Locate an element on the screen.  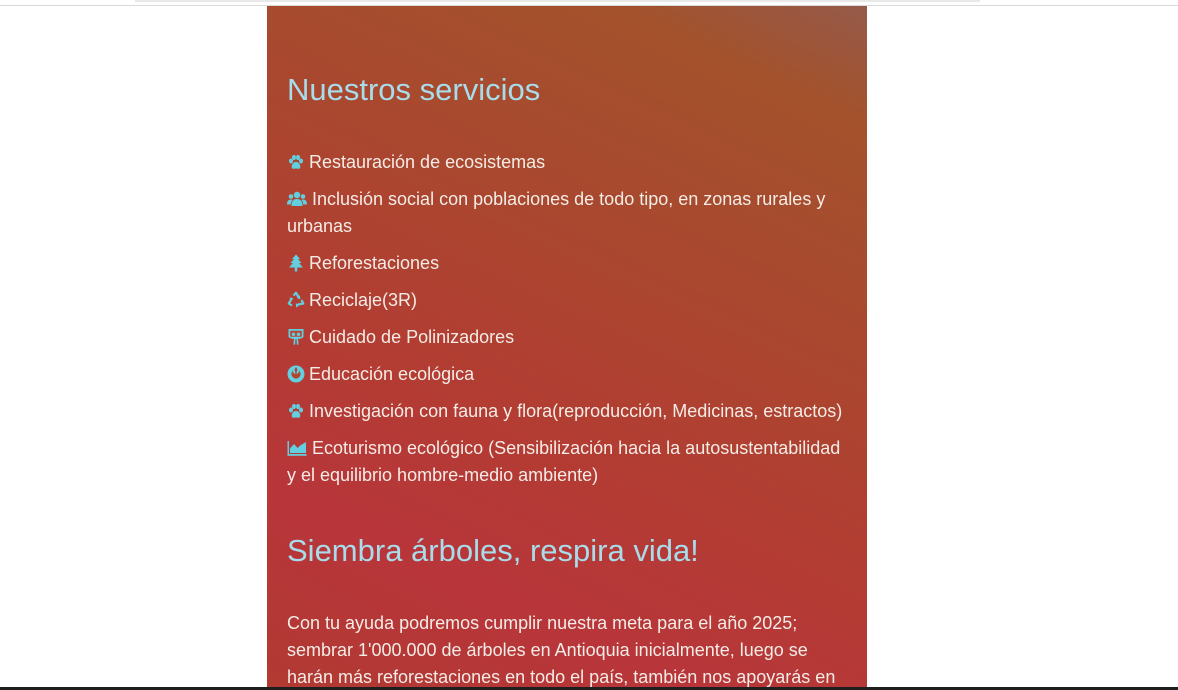
users-icon is located at coordinates (297, 199).